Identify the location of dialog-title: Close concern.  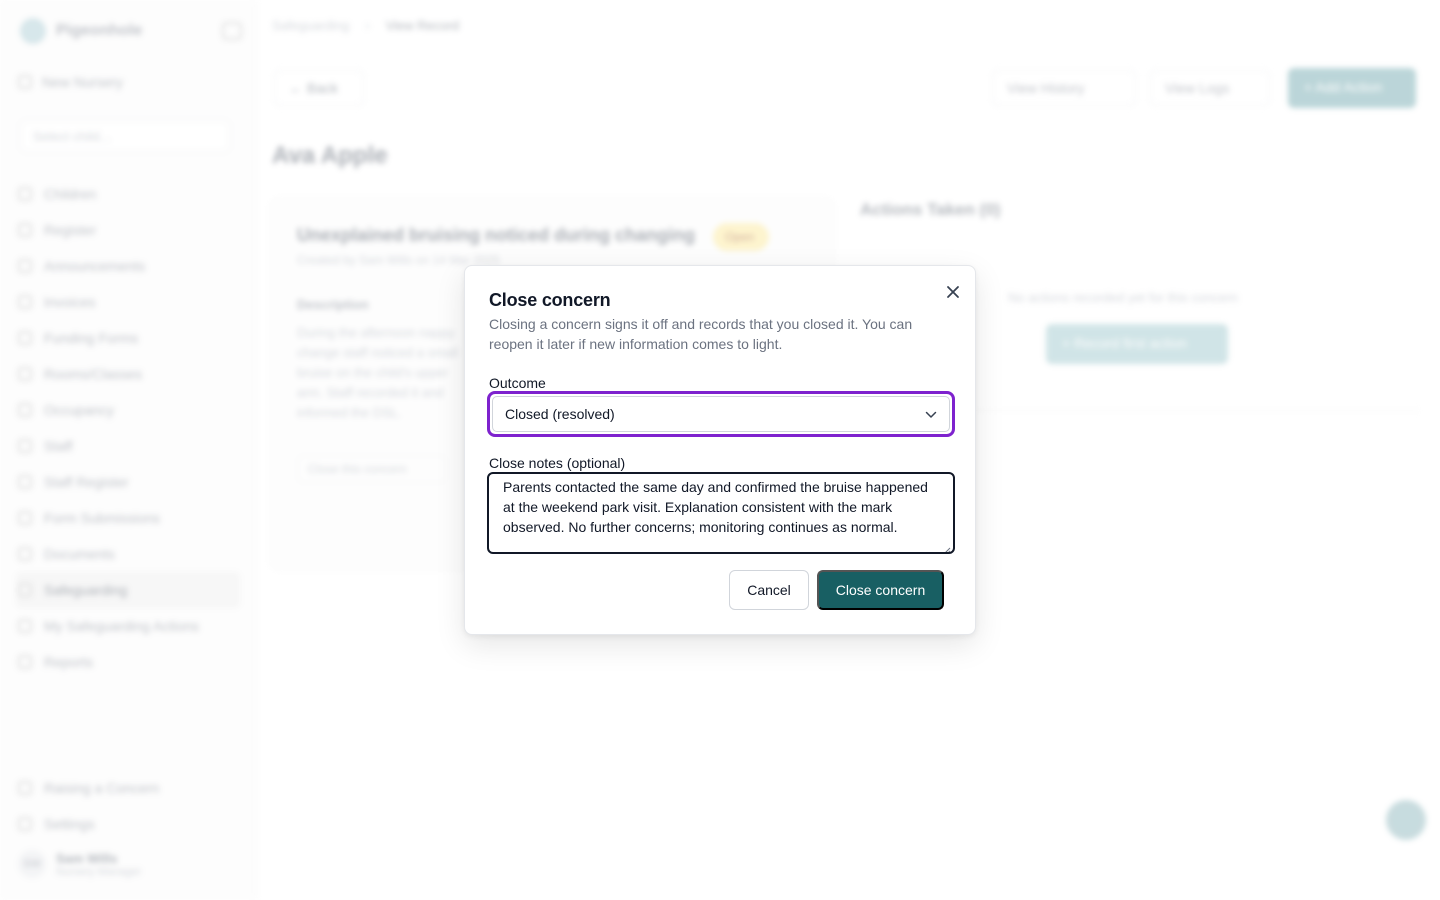
(550, 300).